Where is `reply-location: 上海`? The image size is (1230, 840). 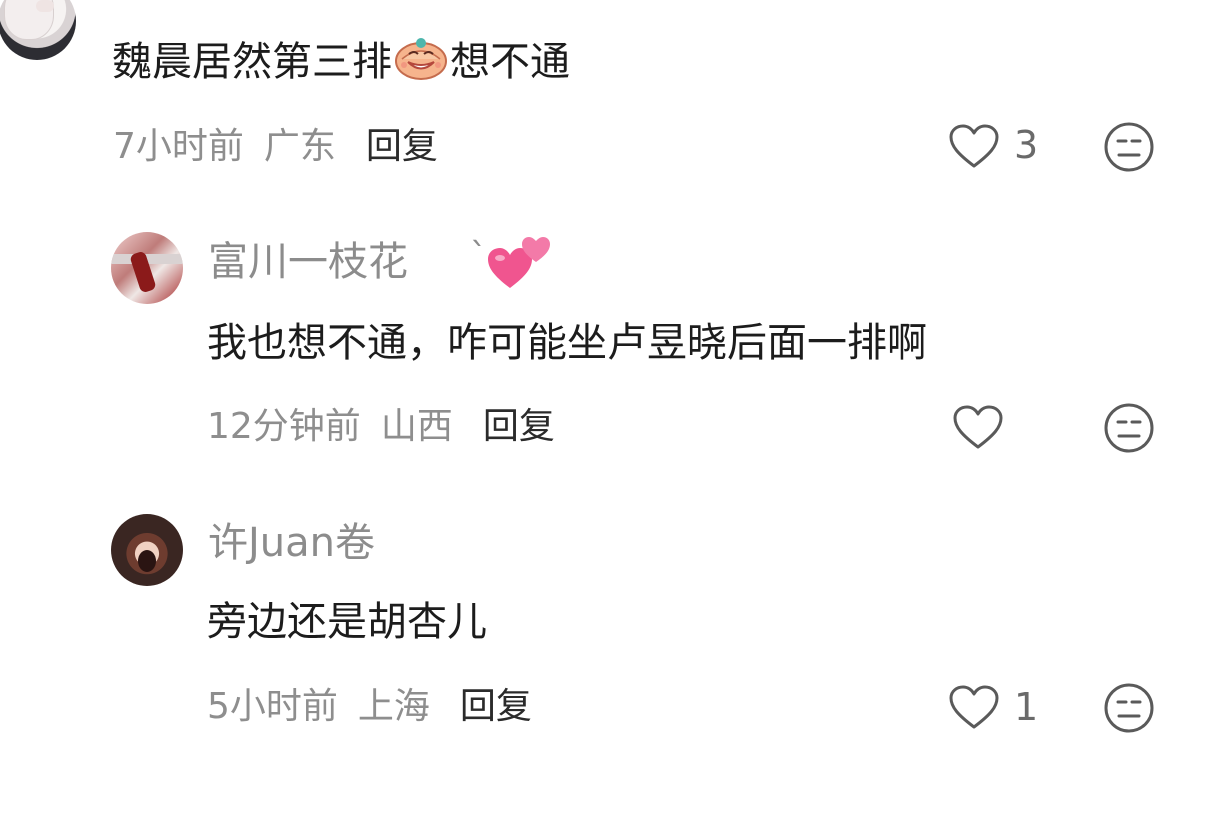
reply-location: 上海 is located at coordinates (393, 706).